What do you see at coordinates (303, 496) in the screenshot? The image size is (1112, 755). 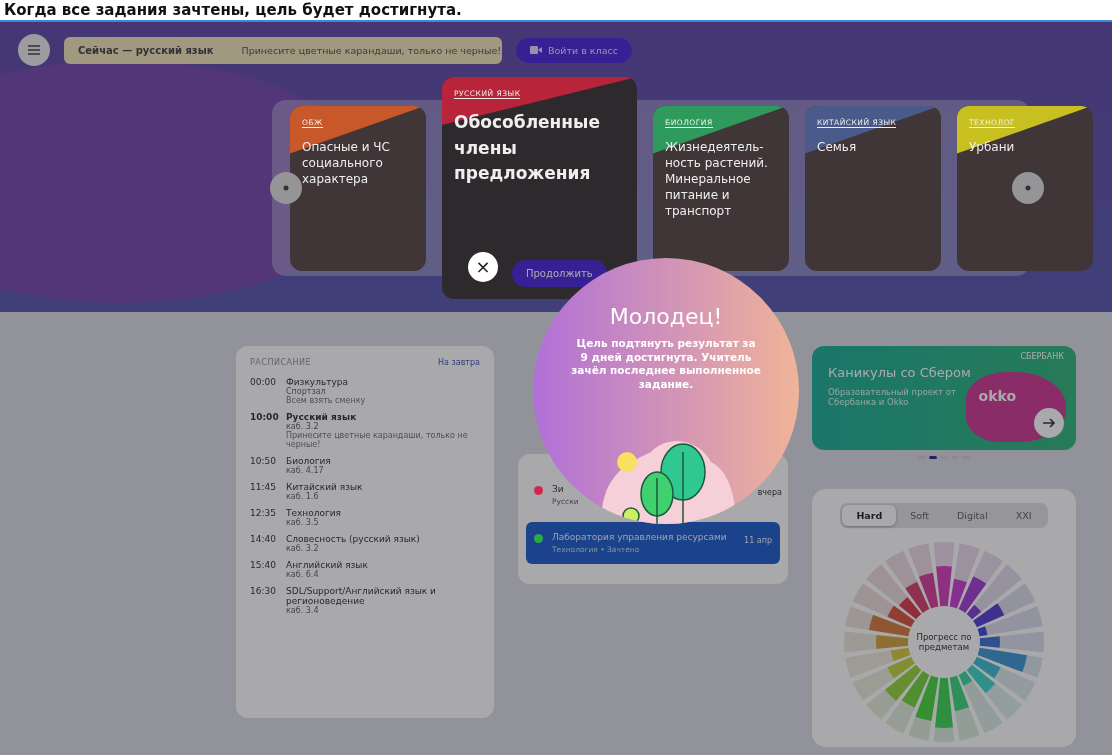 I see `room-label: каб. 1.6` at bounding box center [303, 496].